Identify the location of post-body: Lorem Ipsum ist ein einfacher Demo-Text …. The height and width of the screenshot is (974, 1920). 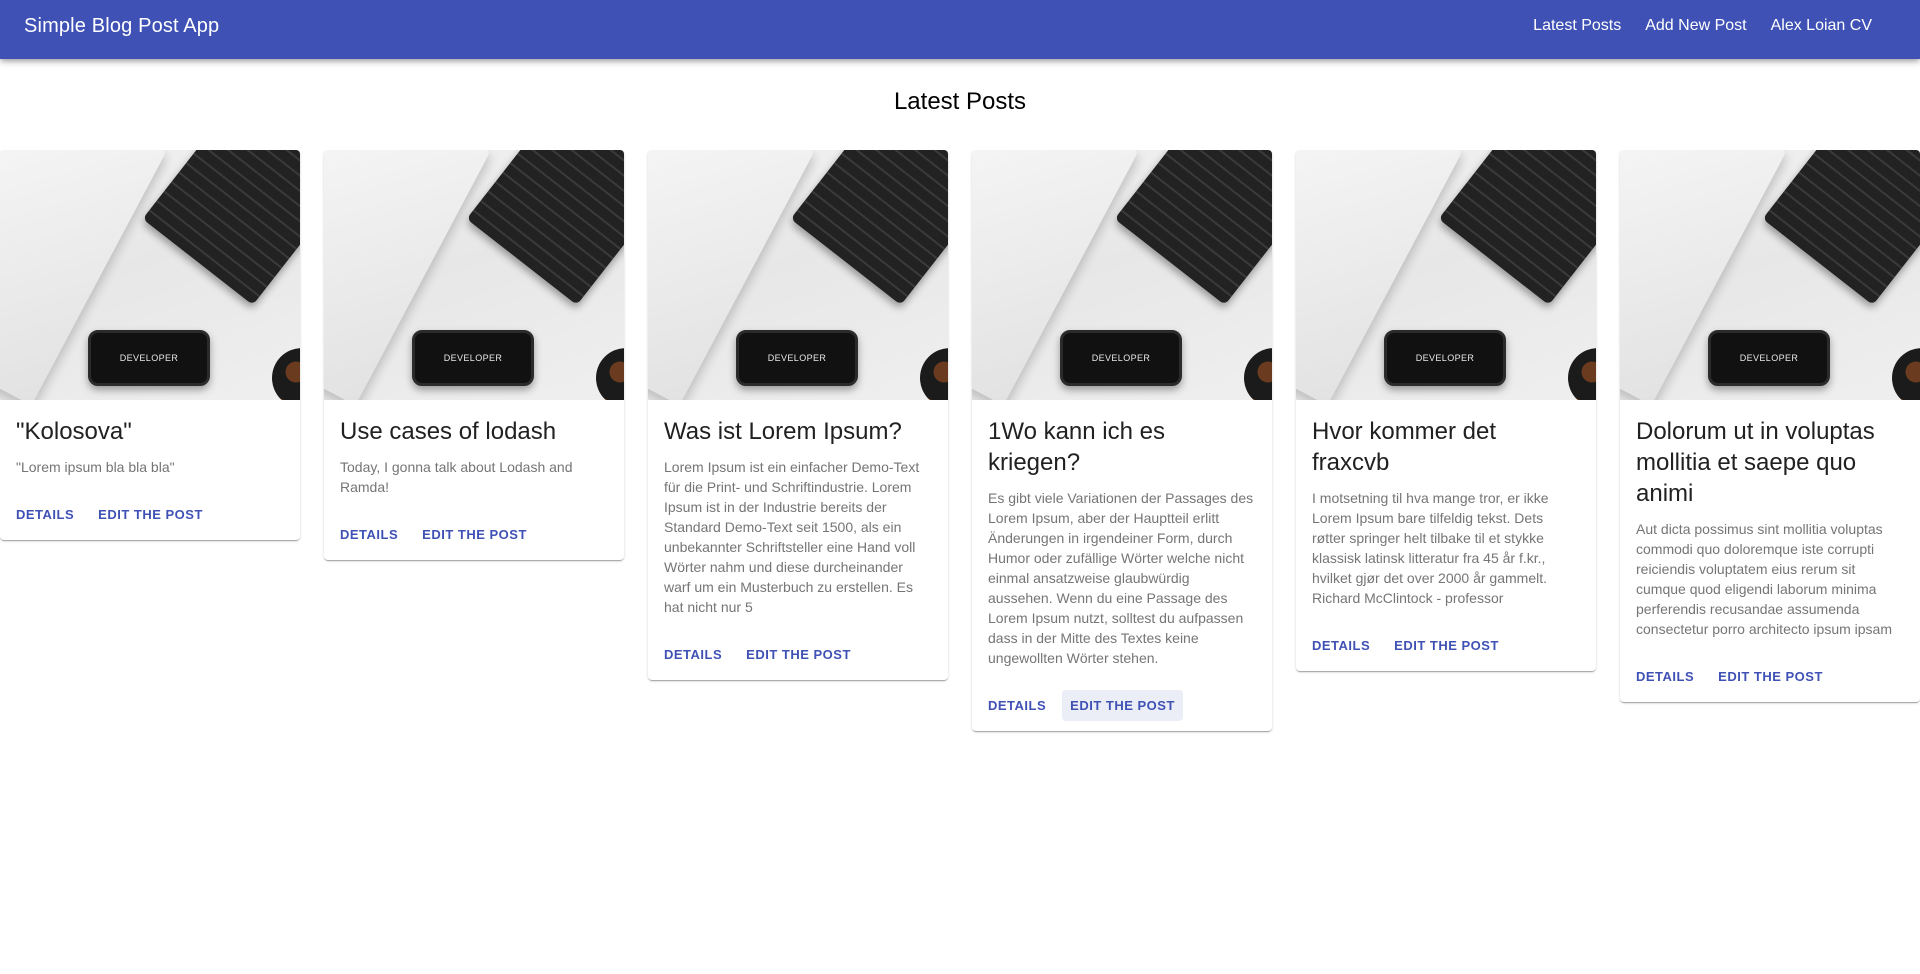
(792, 537).